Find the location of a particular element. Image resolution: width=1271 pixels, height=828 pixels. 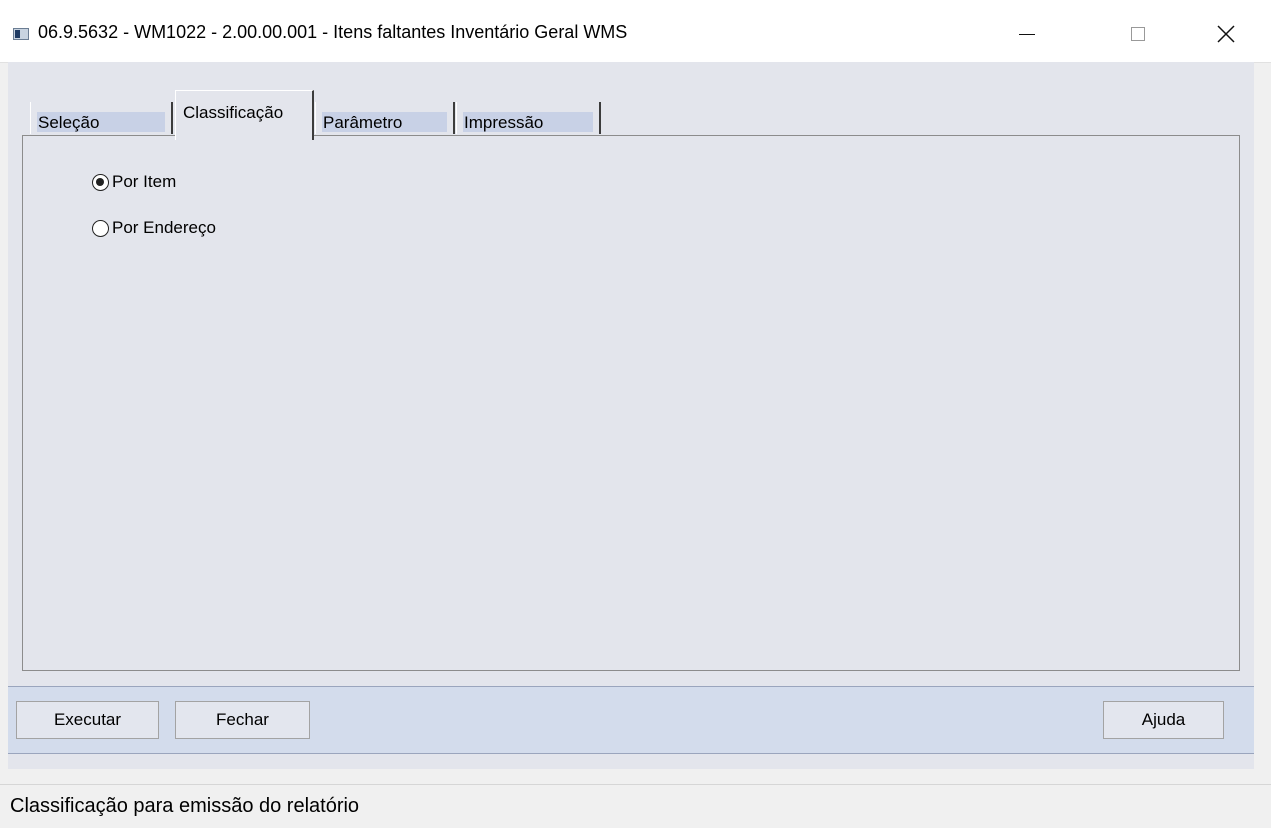

tab-selecao: Seleção is located at coordinates (101, 118).